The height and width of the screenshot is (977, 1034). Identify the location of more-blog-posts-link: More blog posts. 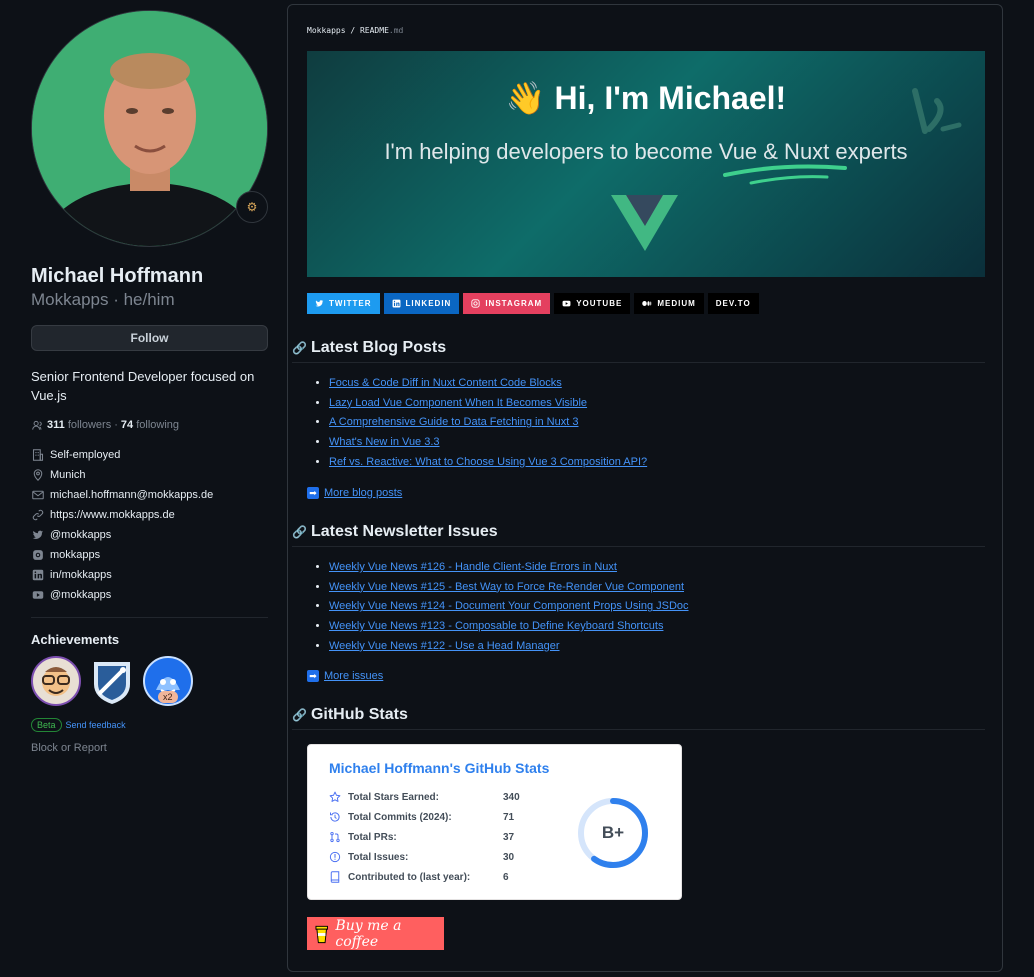
(363, 493).